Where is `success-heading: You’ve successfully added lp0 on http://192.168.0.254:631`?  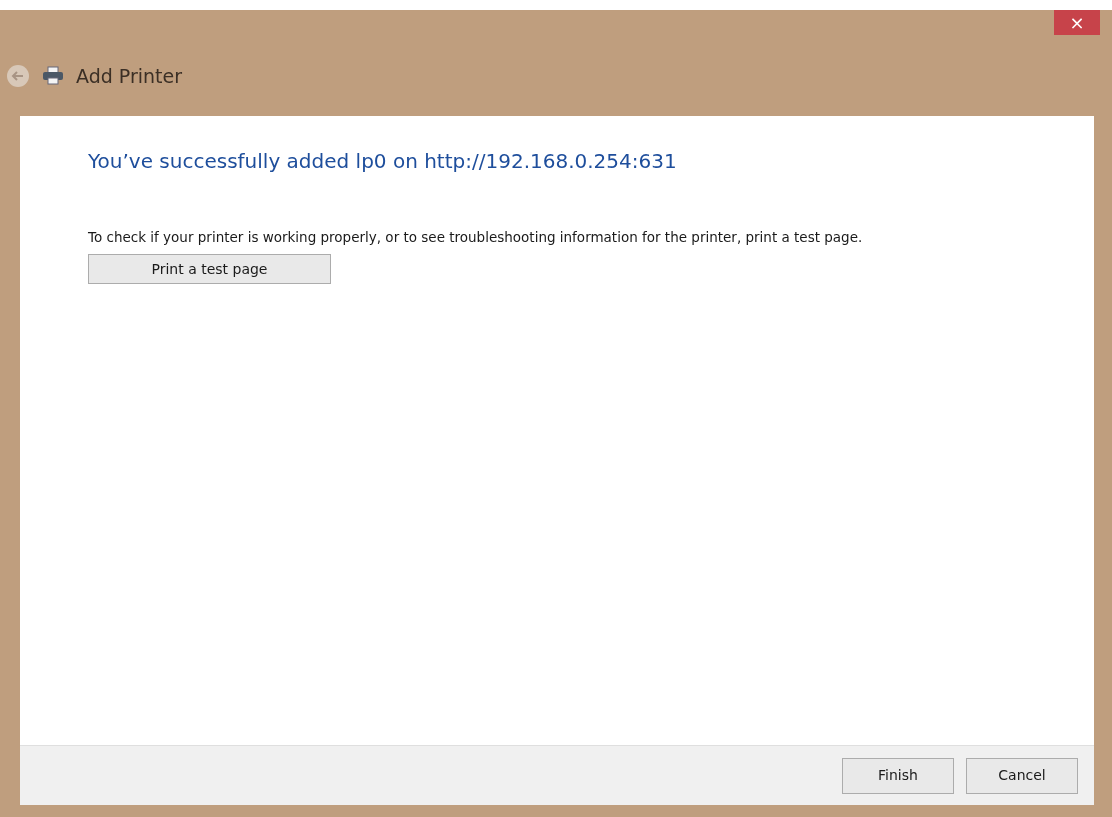 success-heading: You’ve successfully added lp0 on http://192.168.0.254:631 is located at coordinates (383, 161).